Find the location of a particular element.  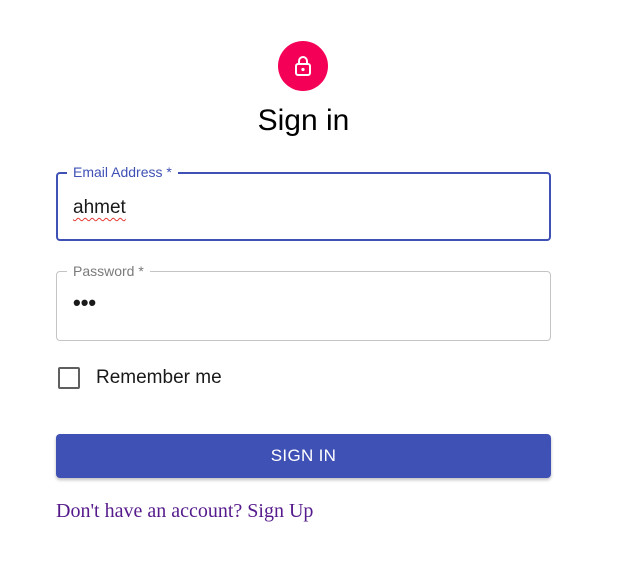

avatar is located at coordinates (303, 66).